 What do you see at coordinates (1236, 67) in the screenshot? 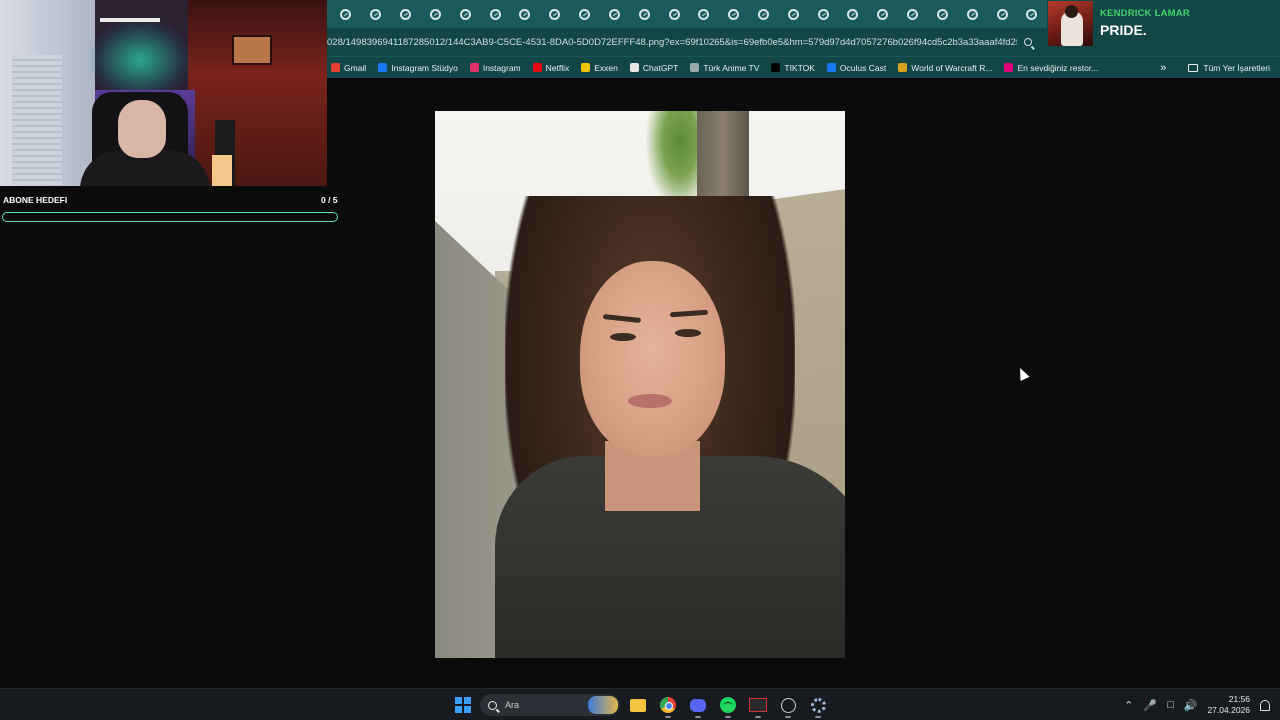
I see `all-bookmarks-label: Tüm Yer İşaretleri` at bounding box center [1236, 67].